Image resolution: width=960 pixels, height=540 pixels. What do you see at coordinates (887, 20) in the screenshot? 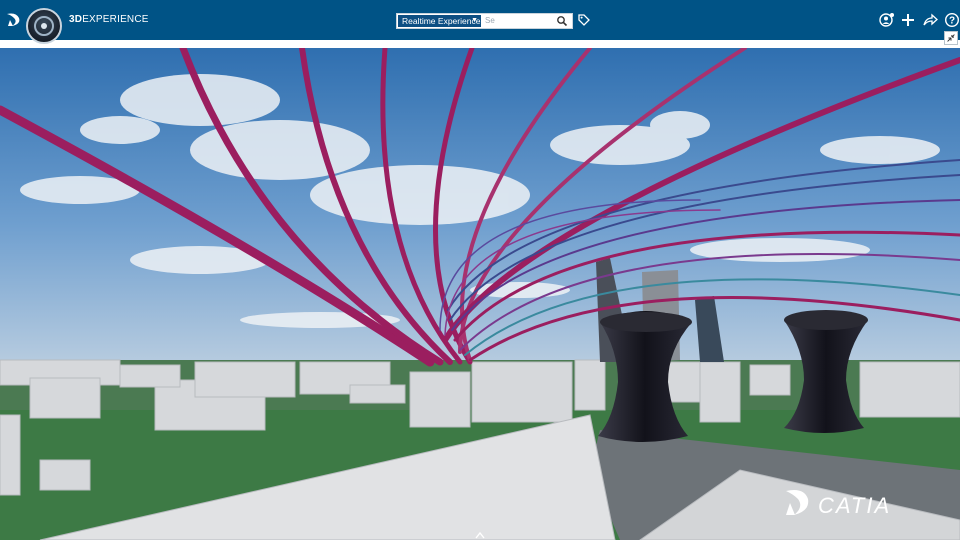
I see `user-profile-icon` at bounding box center [887, 20].